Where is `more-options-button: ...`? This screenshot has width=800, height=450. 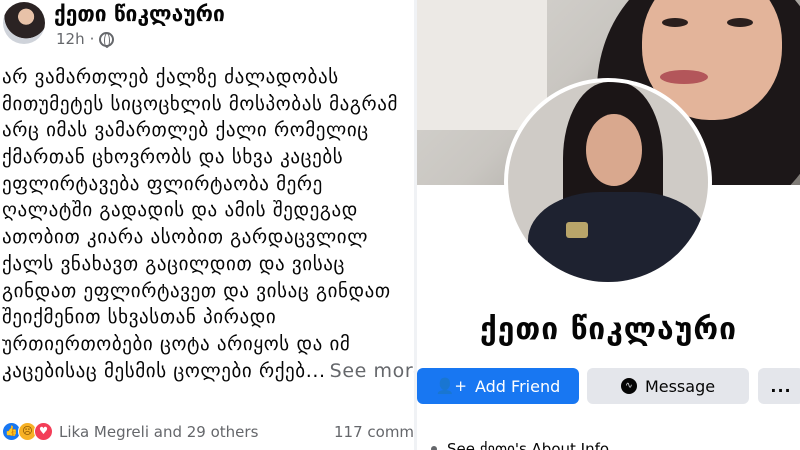
more-options-button: ... is located at coordinates (779, 386).